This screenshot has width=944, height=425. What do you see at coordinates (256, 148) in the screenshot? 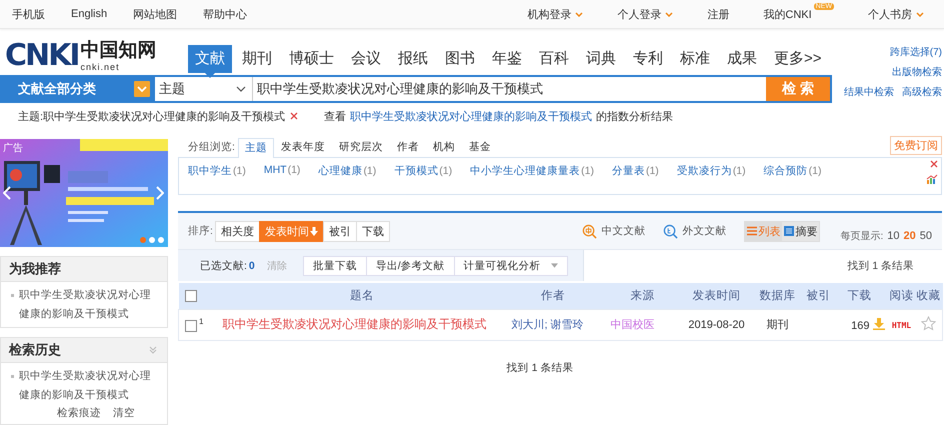
I see `group-tab: 主题` at bounding box center [256, 148].